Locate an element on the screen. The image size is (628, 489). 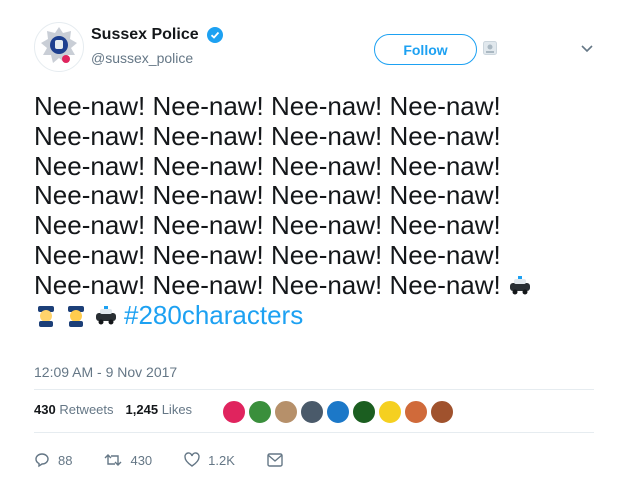
heart-icon is located at coordinates (192, 459).